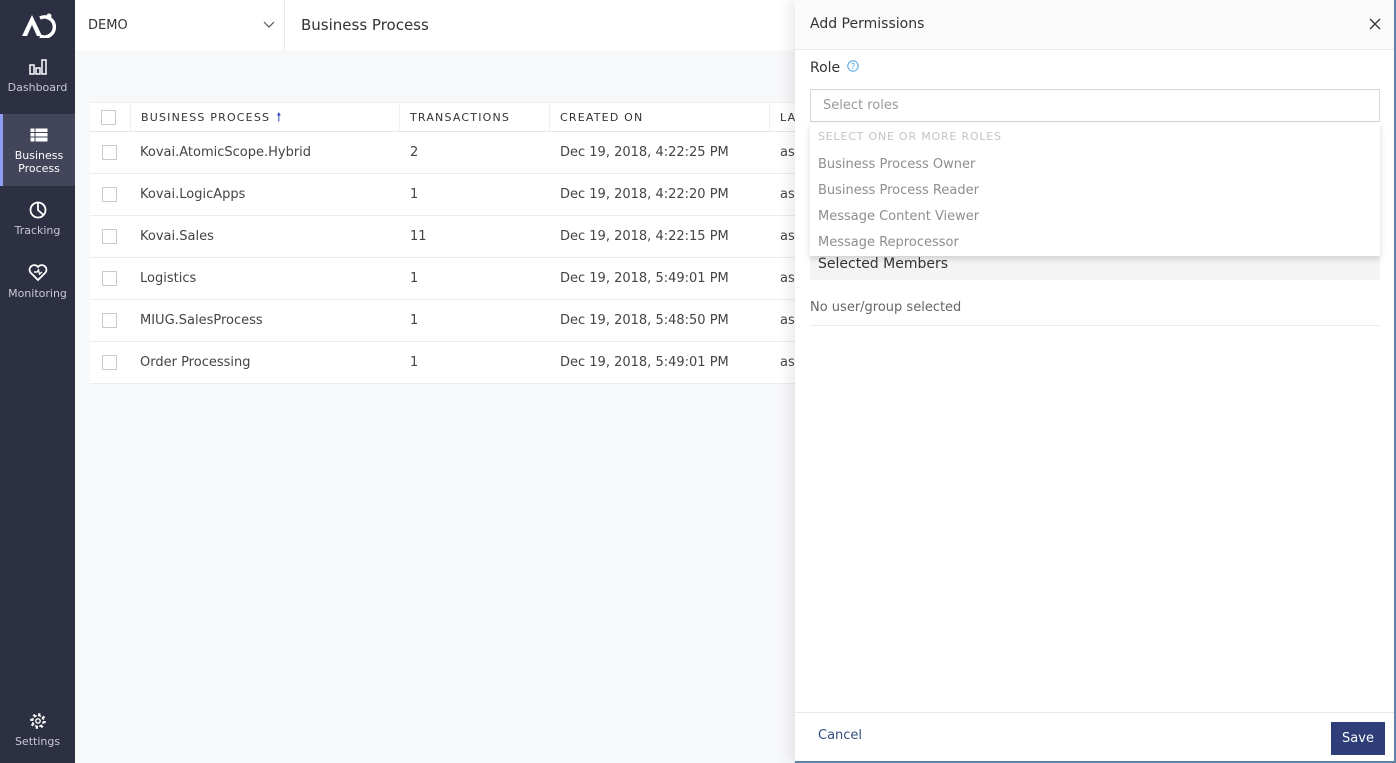 This screenshot has height=763, width=1396. I want to click on bar-chart-icon, so click(37, 67).